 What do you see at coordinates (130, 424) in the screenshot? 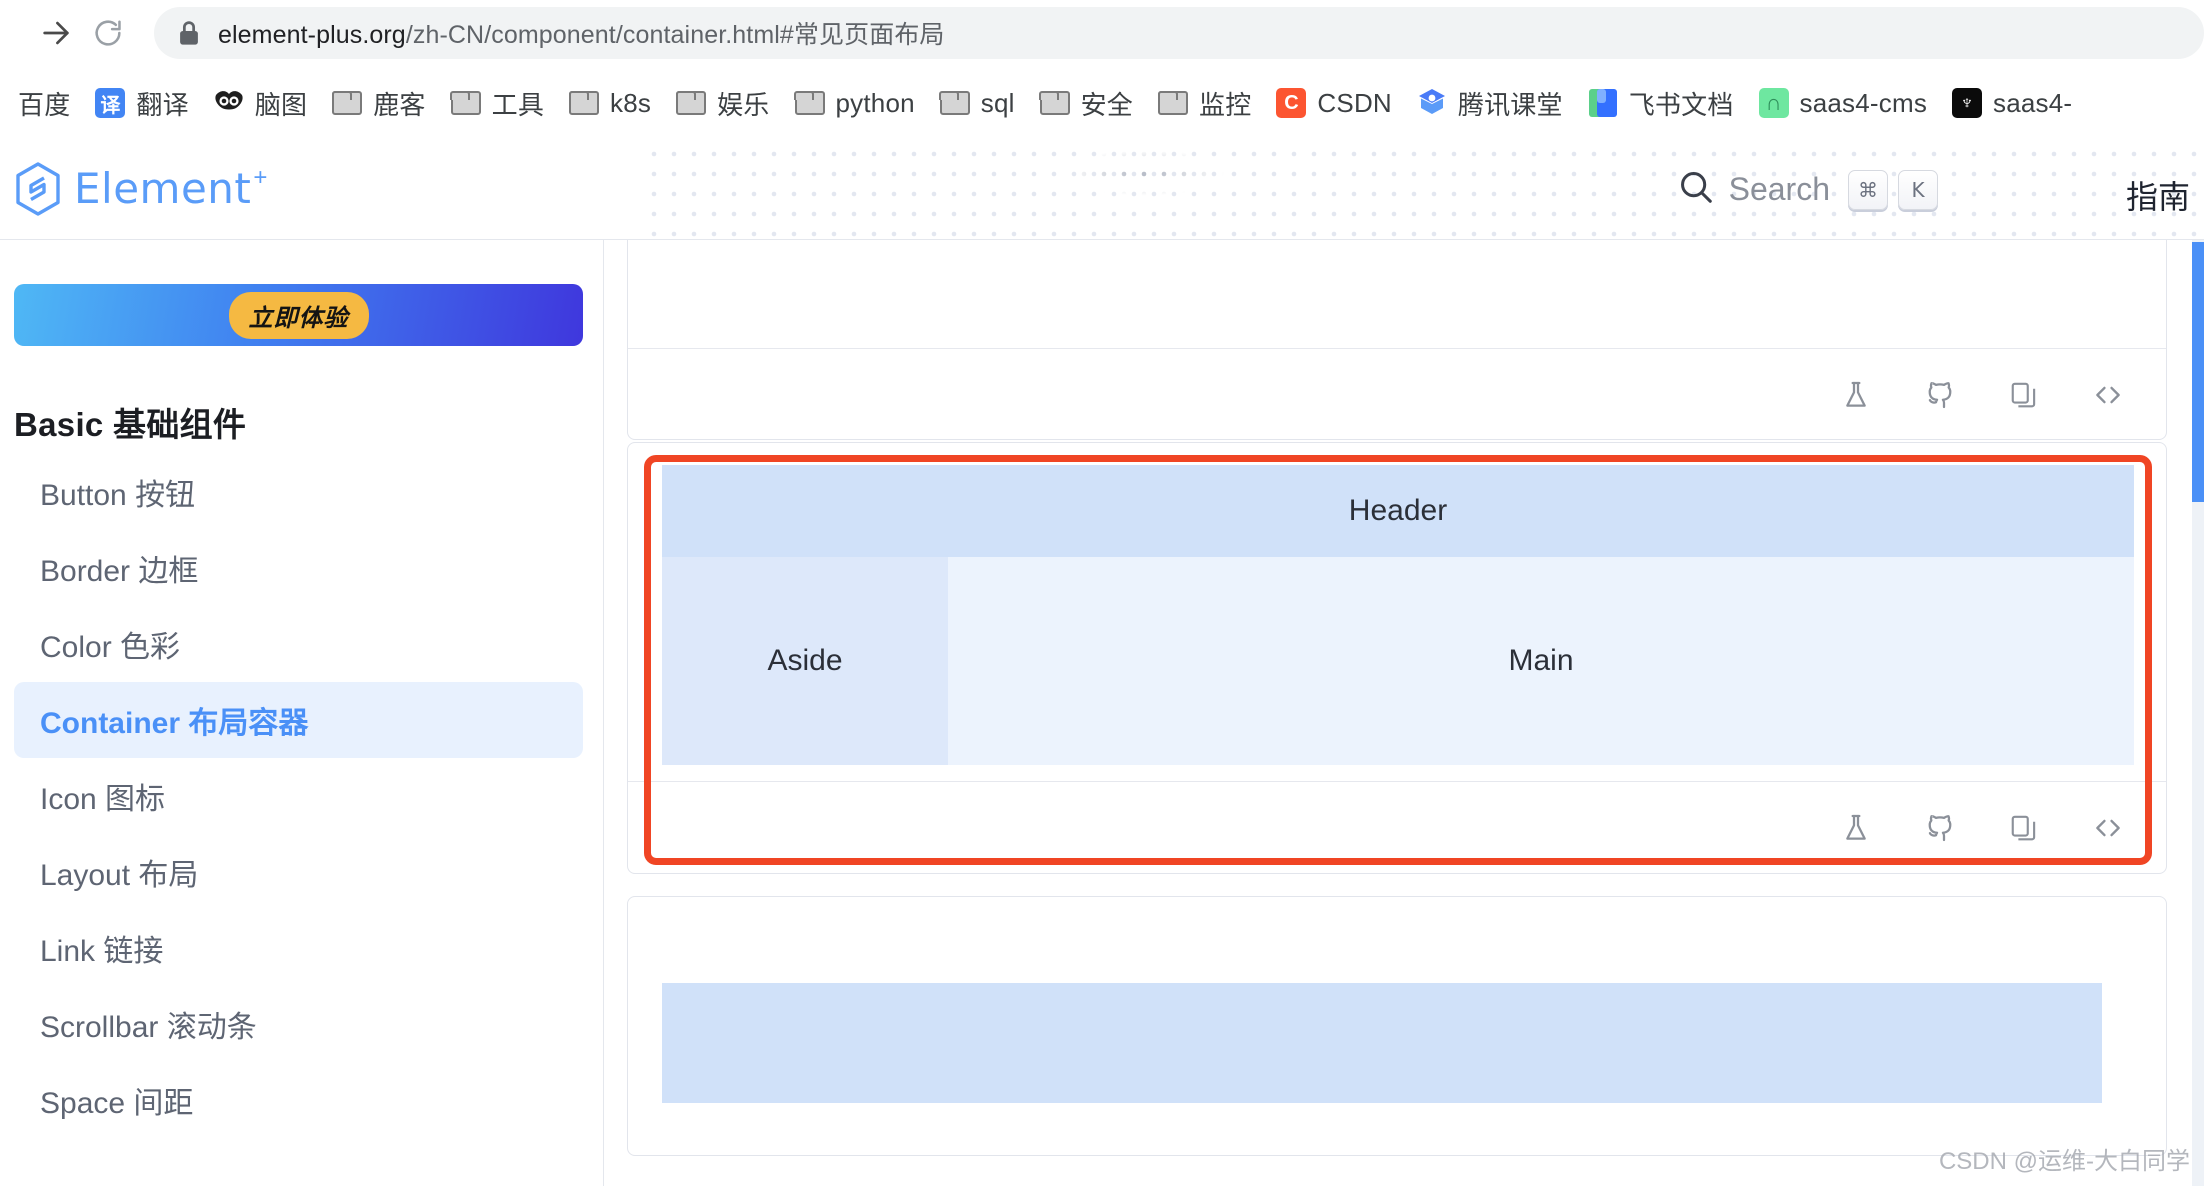
I see `sidebar-group-title: Basic 基础组件` at bounding box center [130, 424].